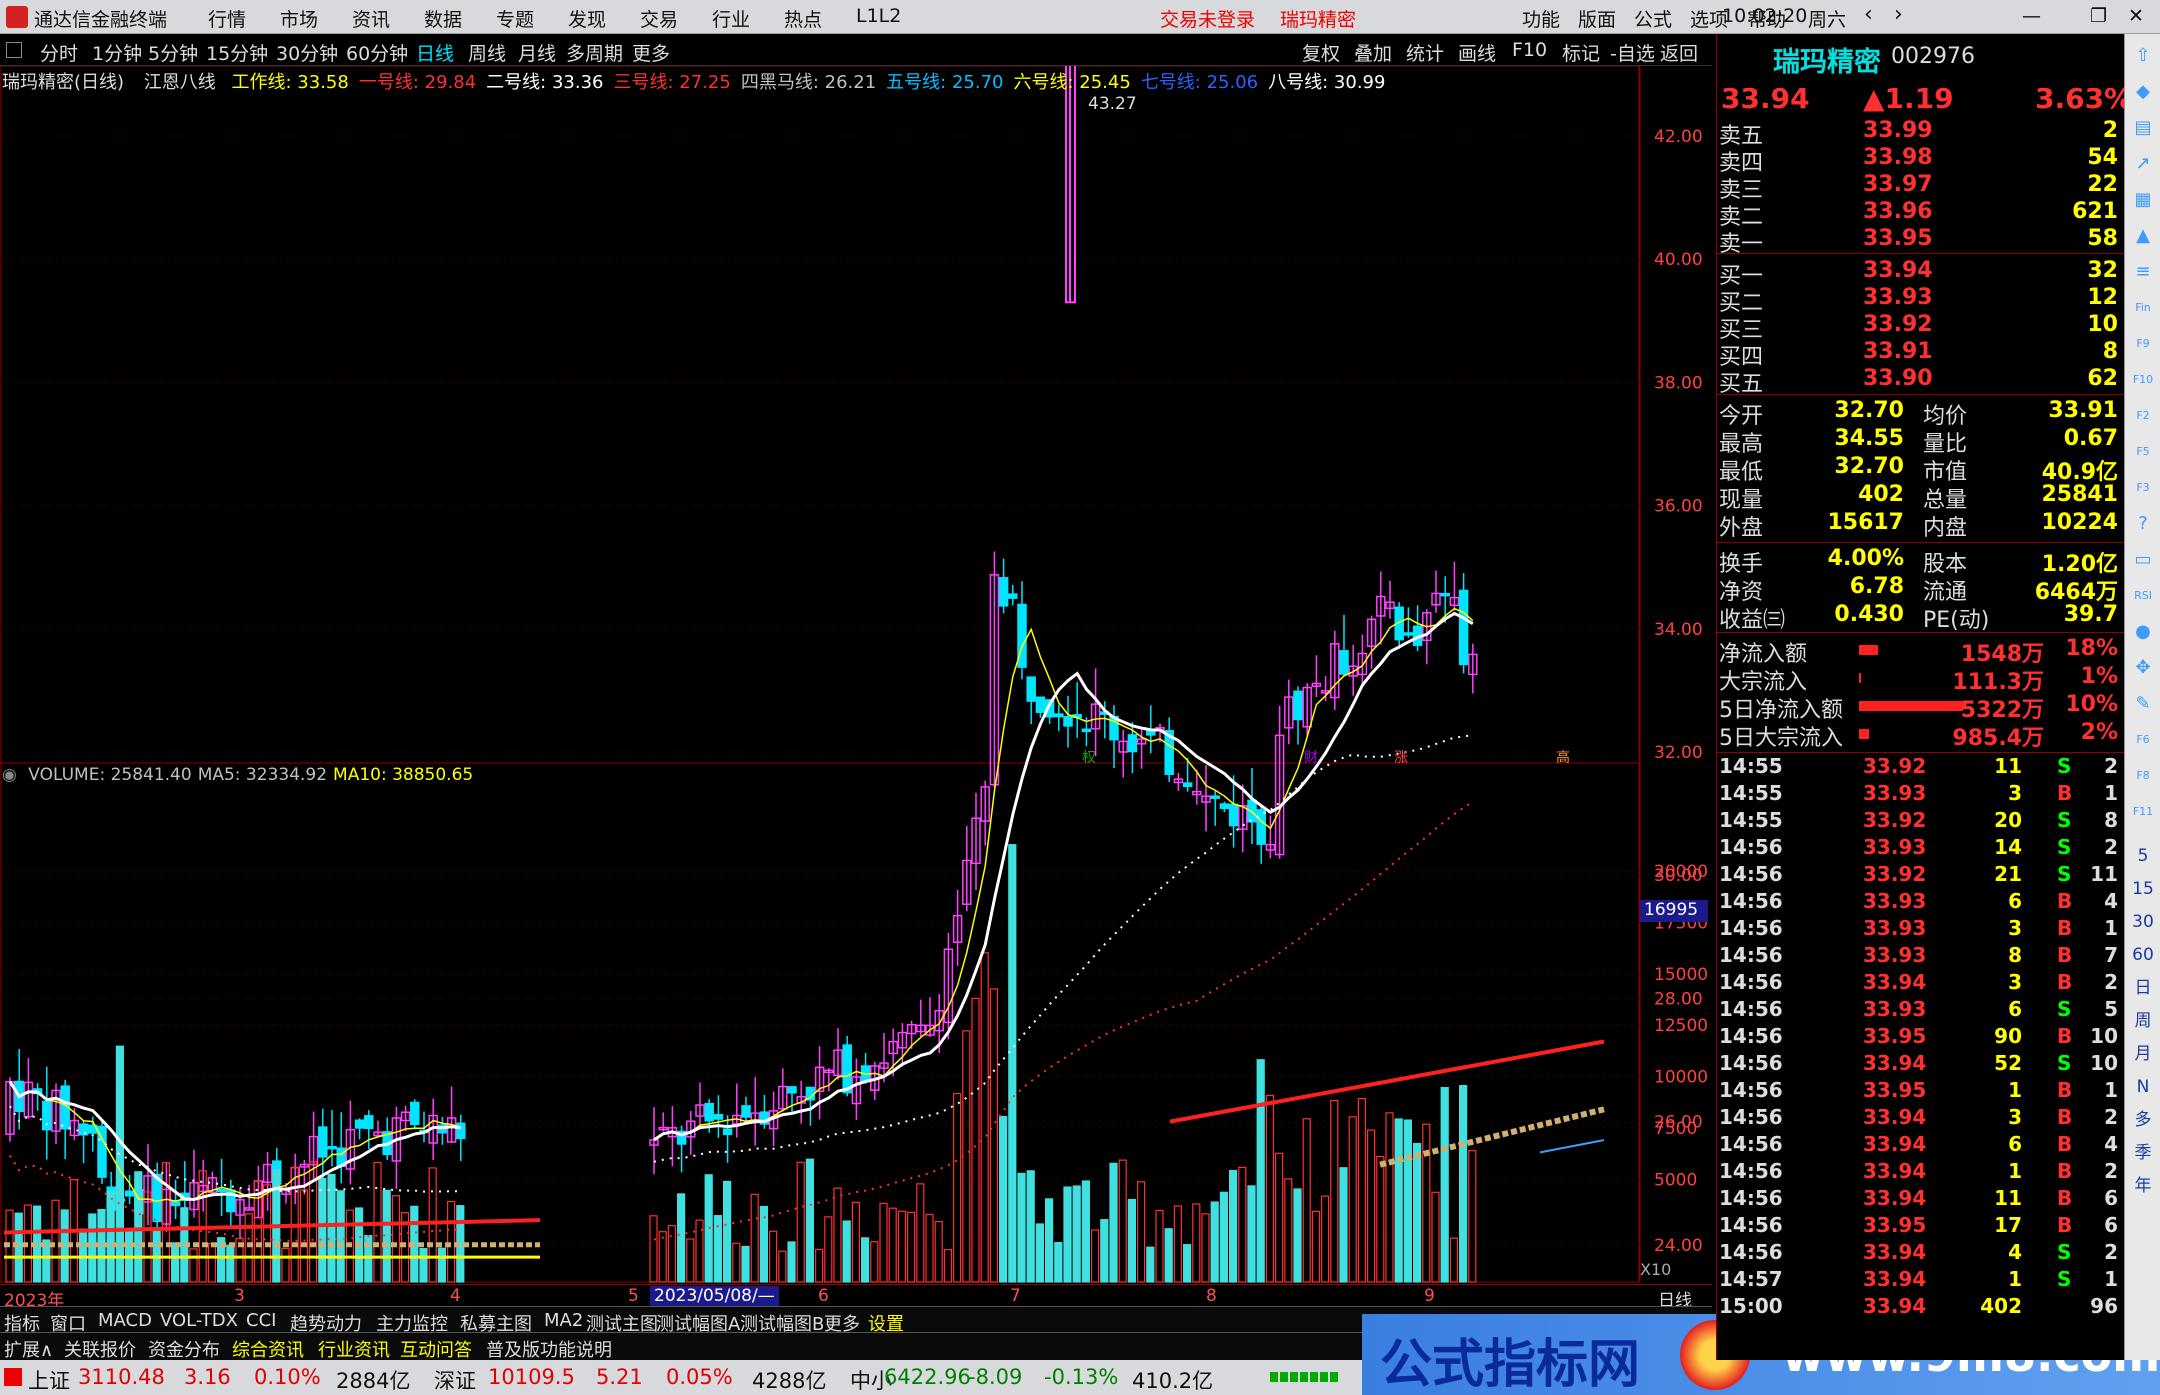 This screenshot has width=2160, height=1395. I want to click on f9-icon: F9, so click(2143, 344).